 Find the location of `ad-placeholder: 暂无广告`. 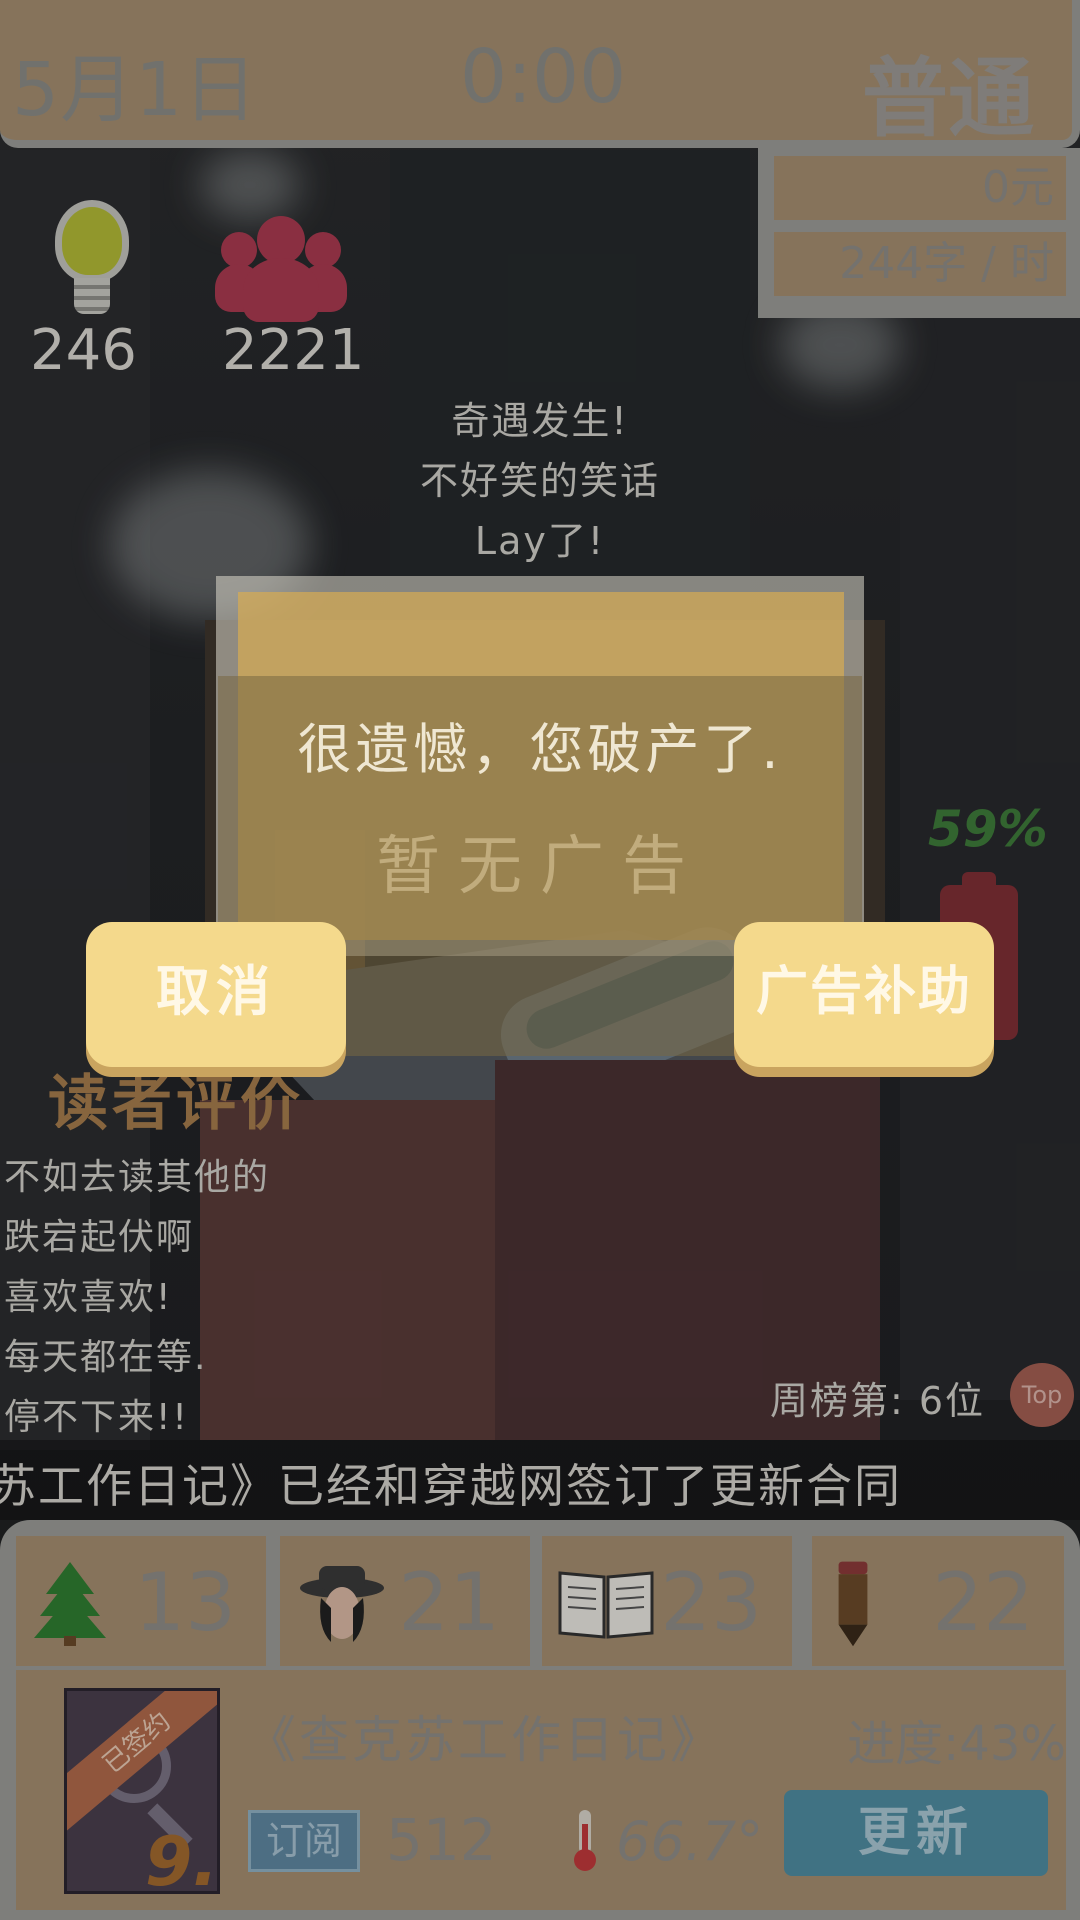

ad-placeholder: 暂无广告 is located at coordinates (540, 867).